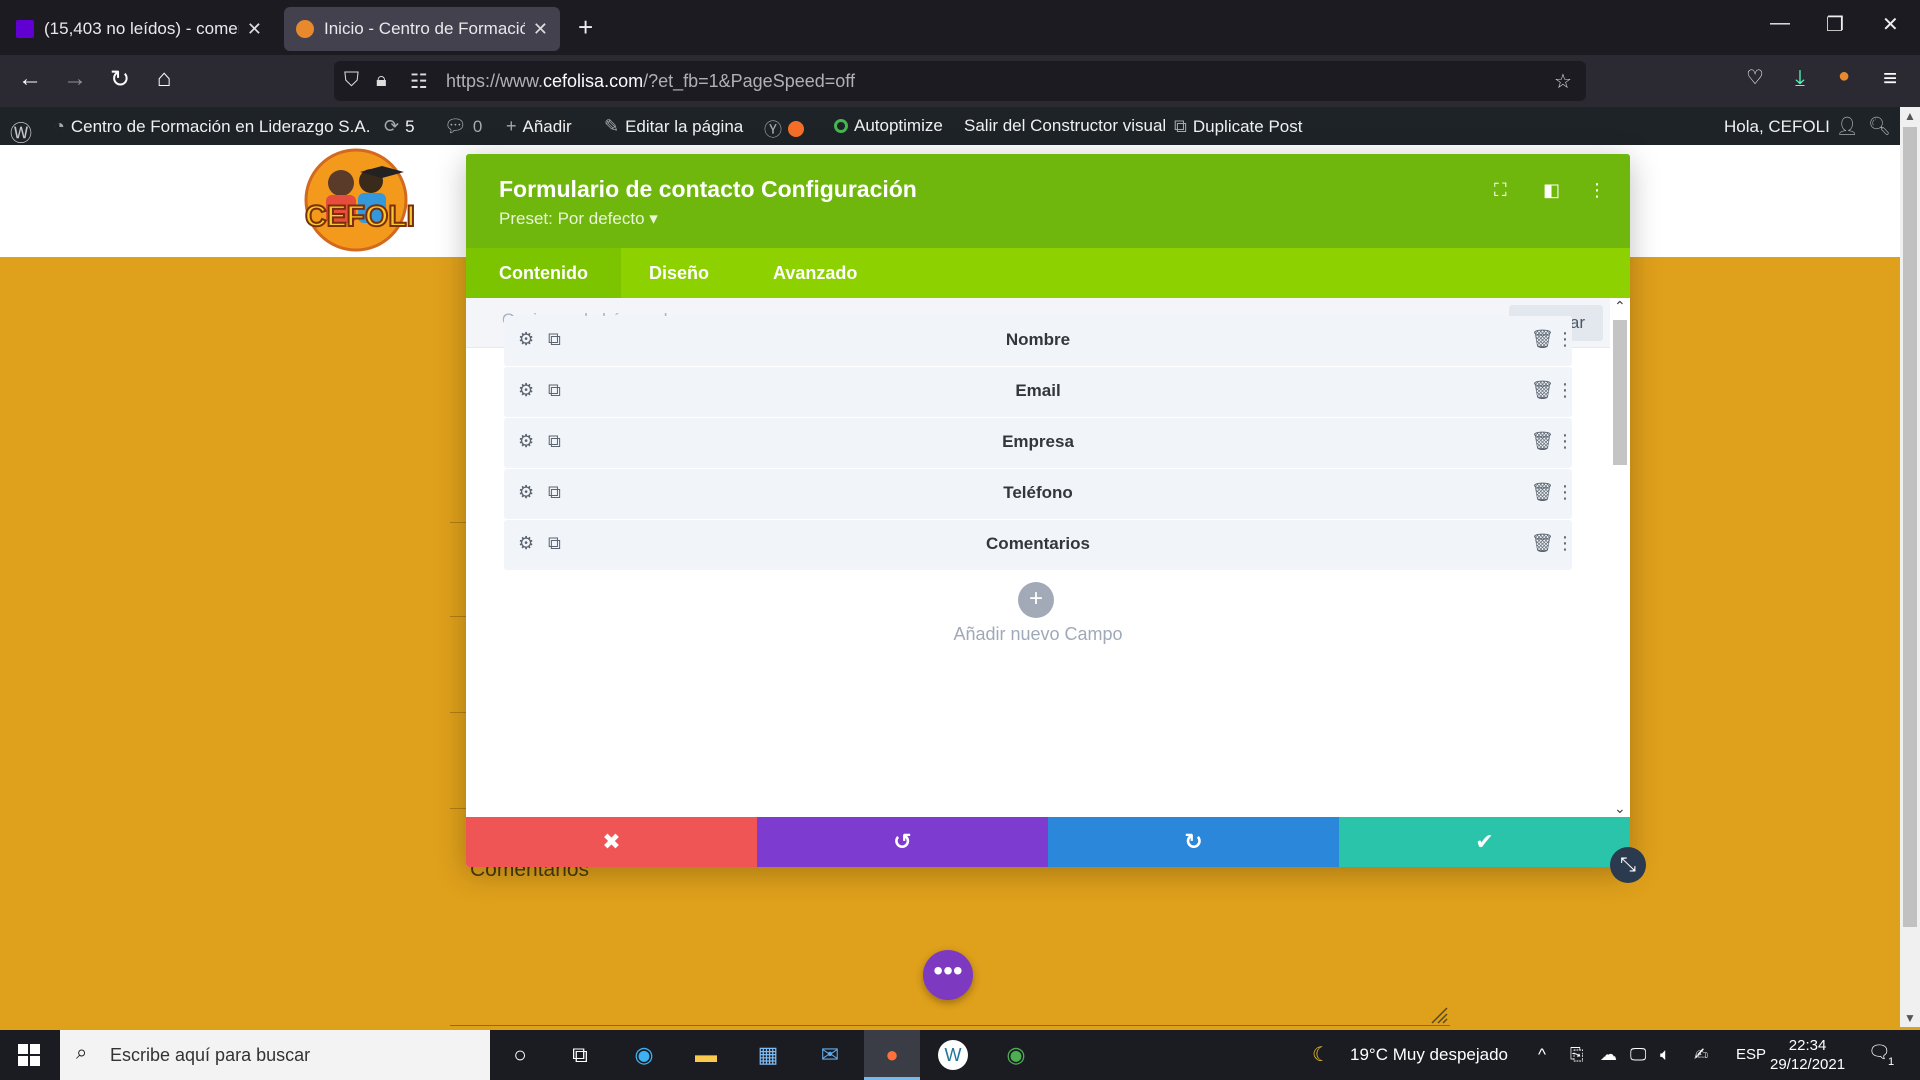 Image resolution: width=1920 pixels, height=1080 pixels. I want to click on textarea-resize-icon, so click(1439, 1015).